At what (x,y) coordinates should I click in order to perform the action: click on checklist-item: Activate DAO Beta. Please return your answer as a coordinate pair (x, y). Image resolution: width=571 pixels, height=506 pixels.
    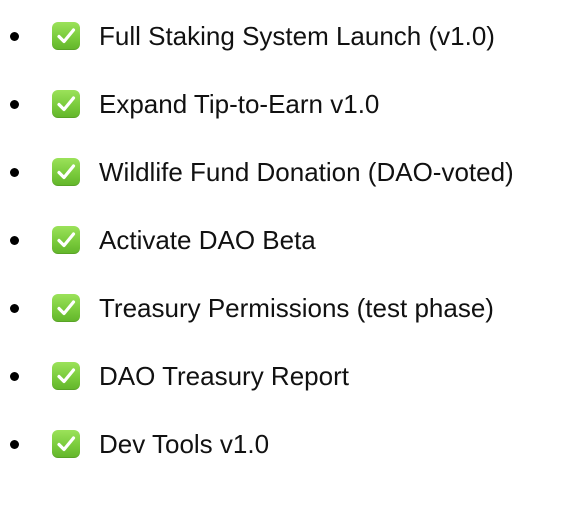
    Looking at the image, I should click on (285, 240).